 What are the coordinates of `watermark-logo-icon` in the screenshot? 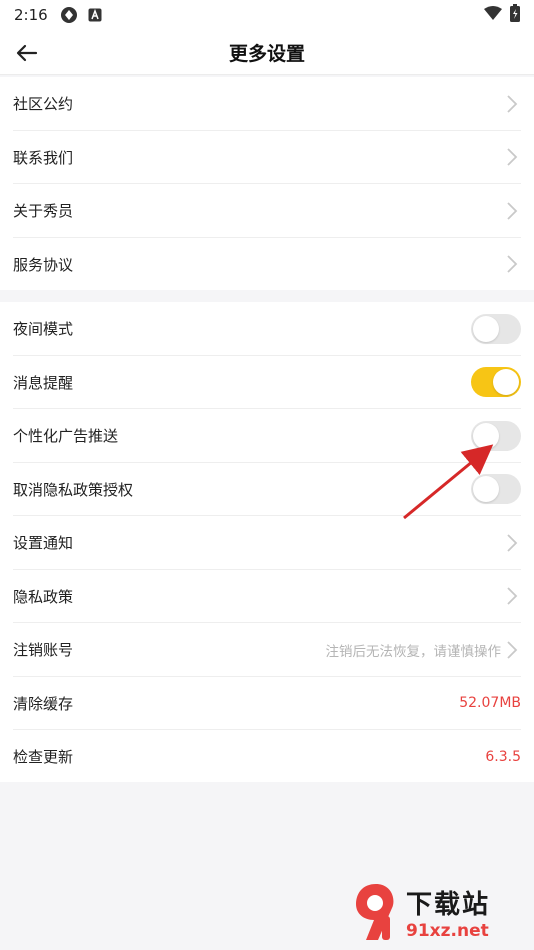 It's located at (375, 912).